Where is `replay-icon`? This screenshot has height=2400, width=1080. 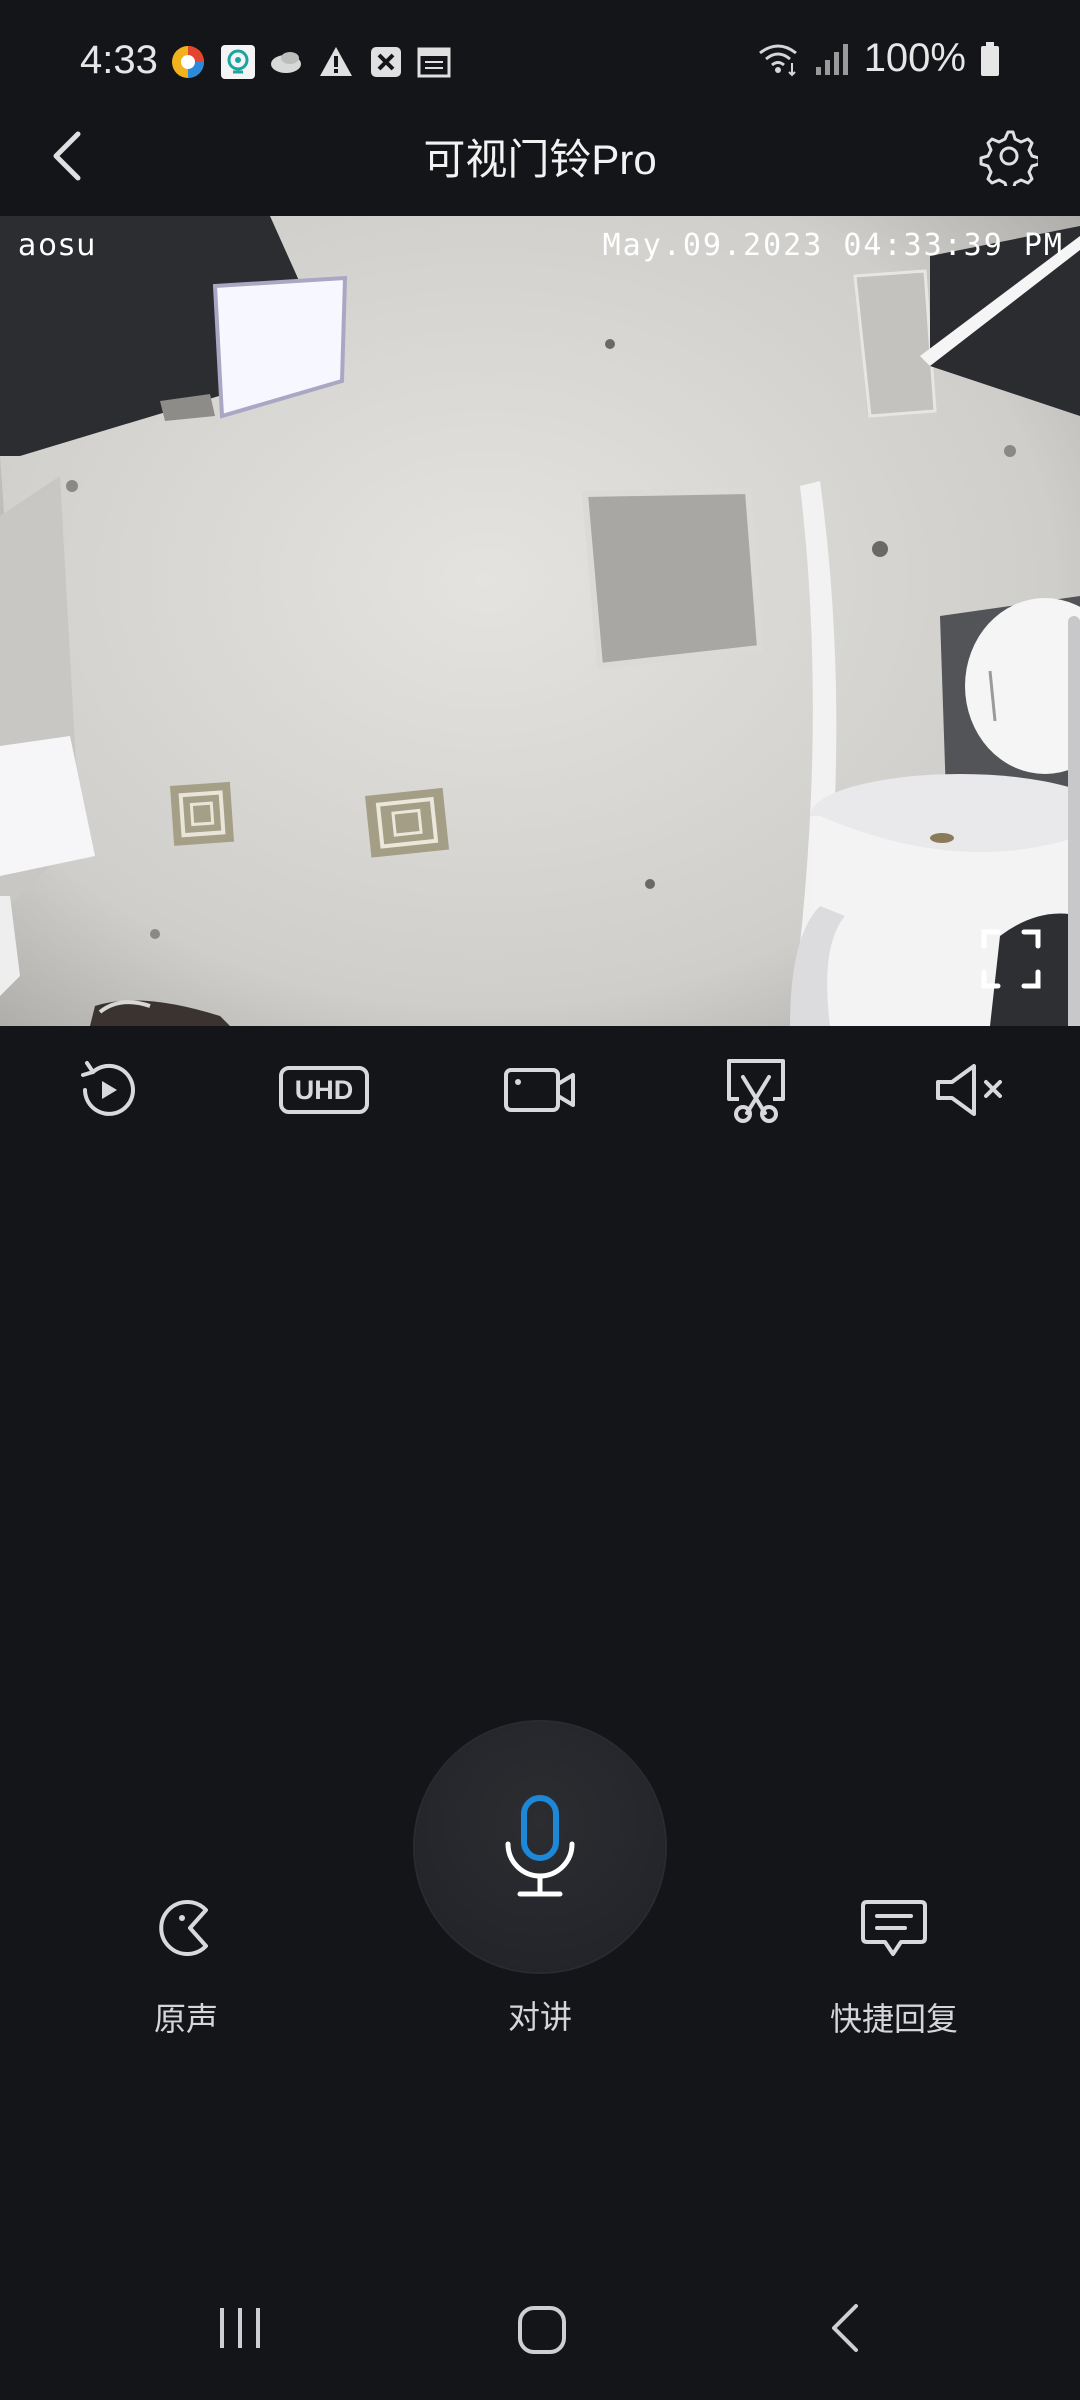 replay-icon is located at coordinates (108, 1088).